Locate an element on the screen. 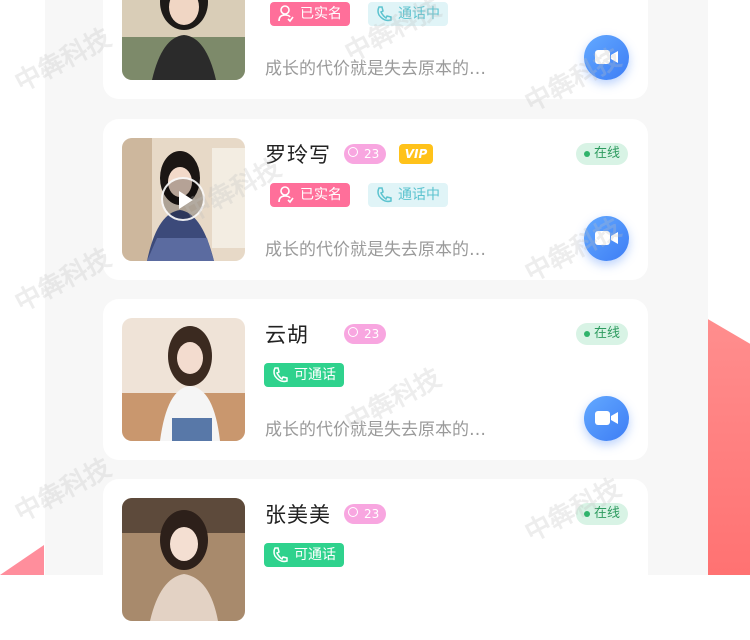 This screenshot has height=640, width=750. play-icon is located at coordinates (183, 199).